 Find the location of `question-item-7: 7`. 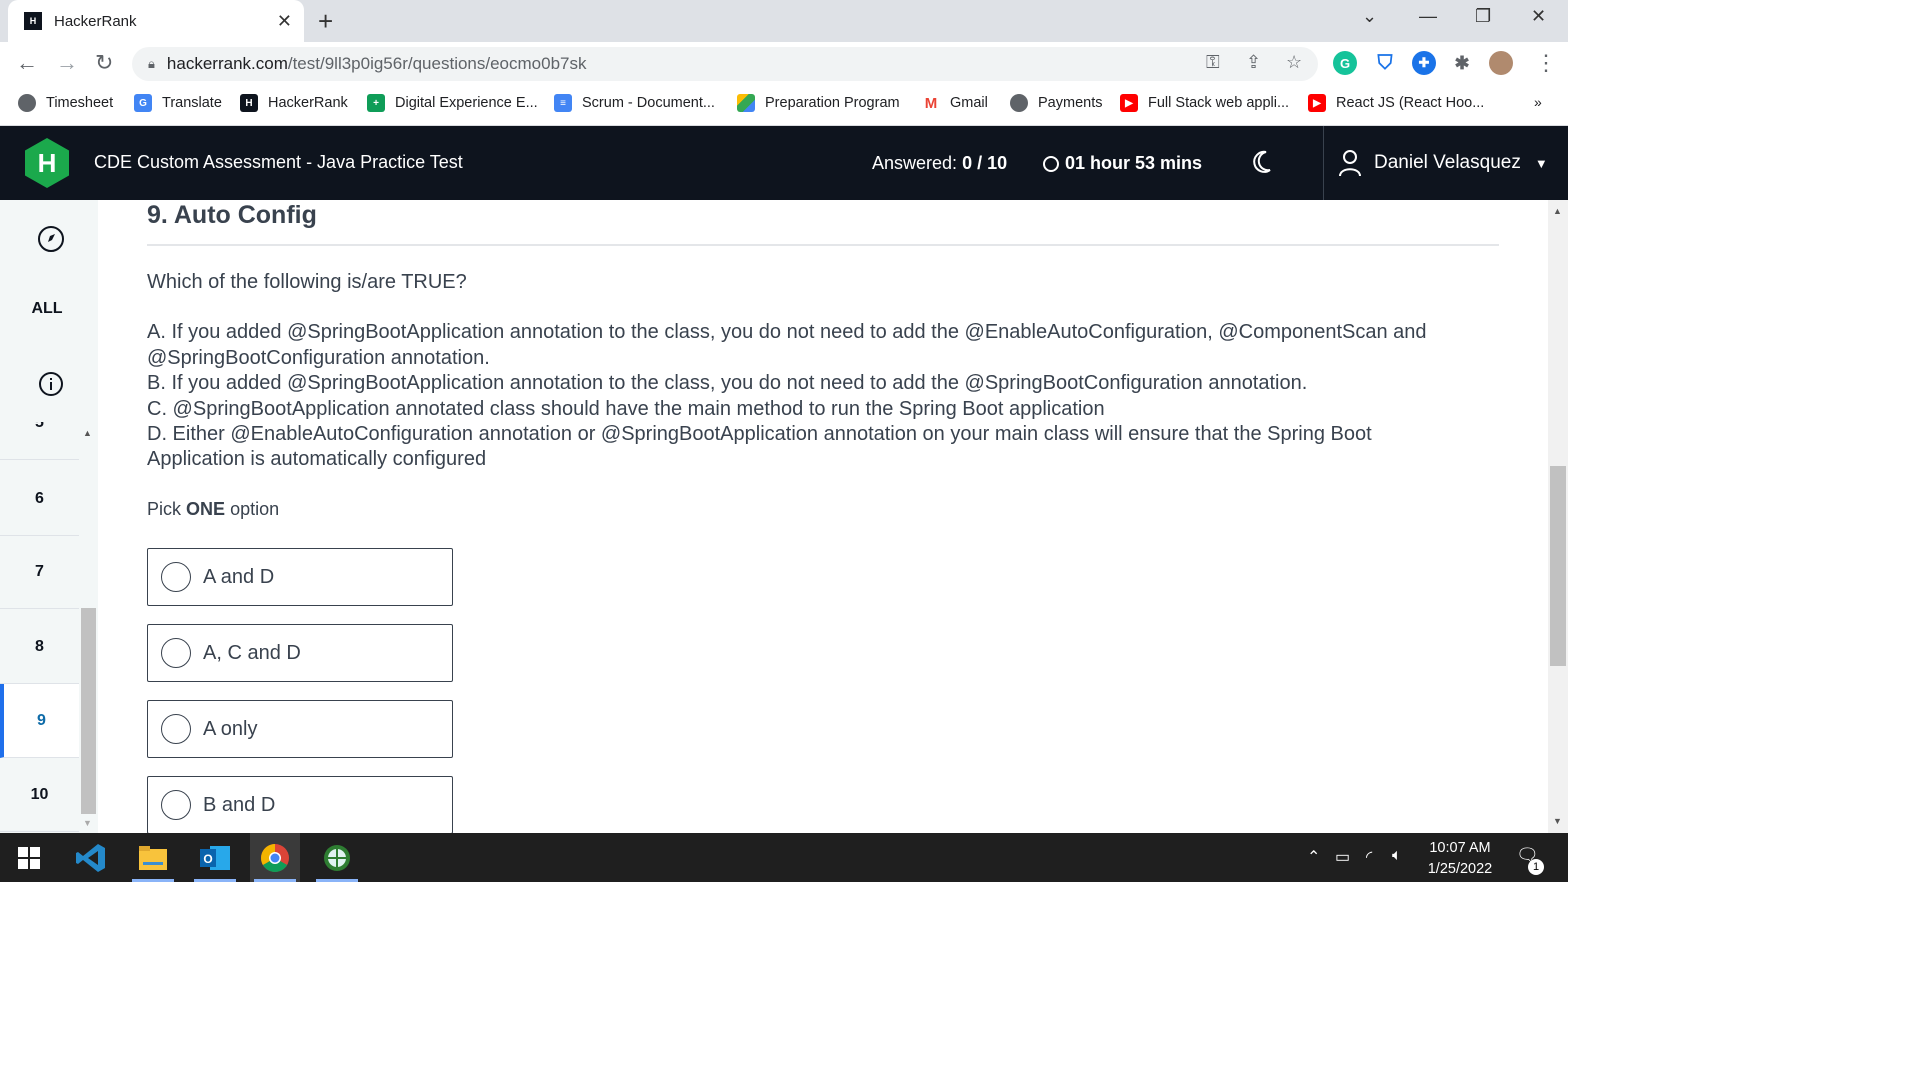

question-item-7: 7 is located at coordinates (39, 572).